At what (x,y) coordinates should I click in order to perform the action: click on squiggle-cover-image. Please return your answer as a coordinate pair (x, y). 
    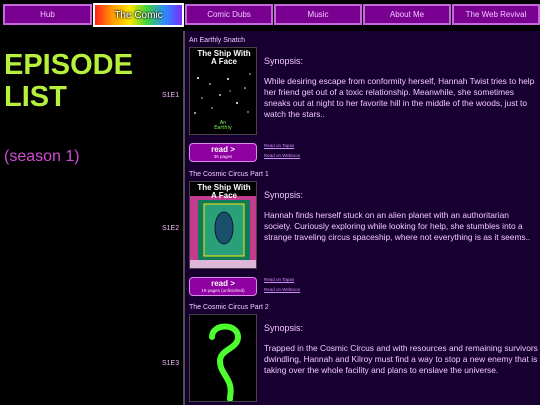
    Looking at the image, I should click on (223, 358).